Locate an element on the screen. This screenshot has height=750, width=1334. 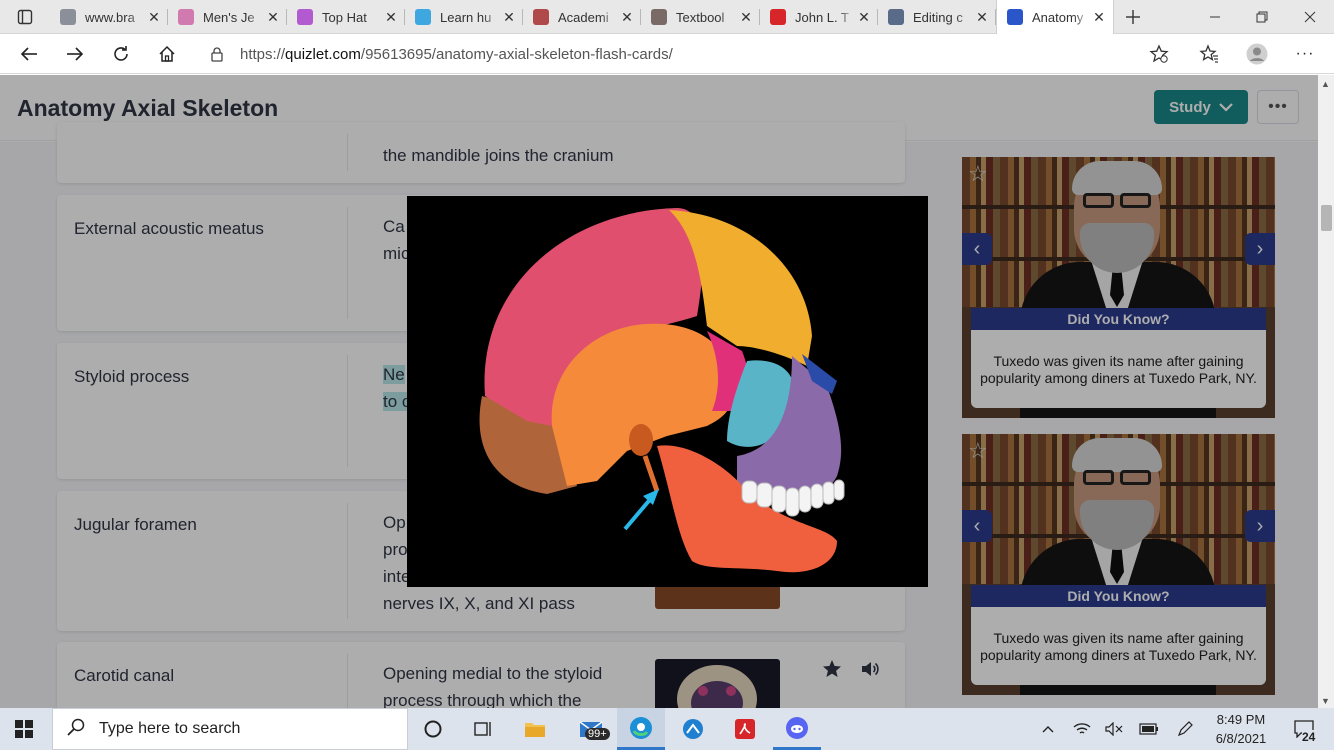
my-icon is located at coordinates (541, 17).